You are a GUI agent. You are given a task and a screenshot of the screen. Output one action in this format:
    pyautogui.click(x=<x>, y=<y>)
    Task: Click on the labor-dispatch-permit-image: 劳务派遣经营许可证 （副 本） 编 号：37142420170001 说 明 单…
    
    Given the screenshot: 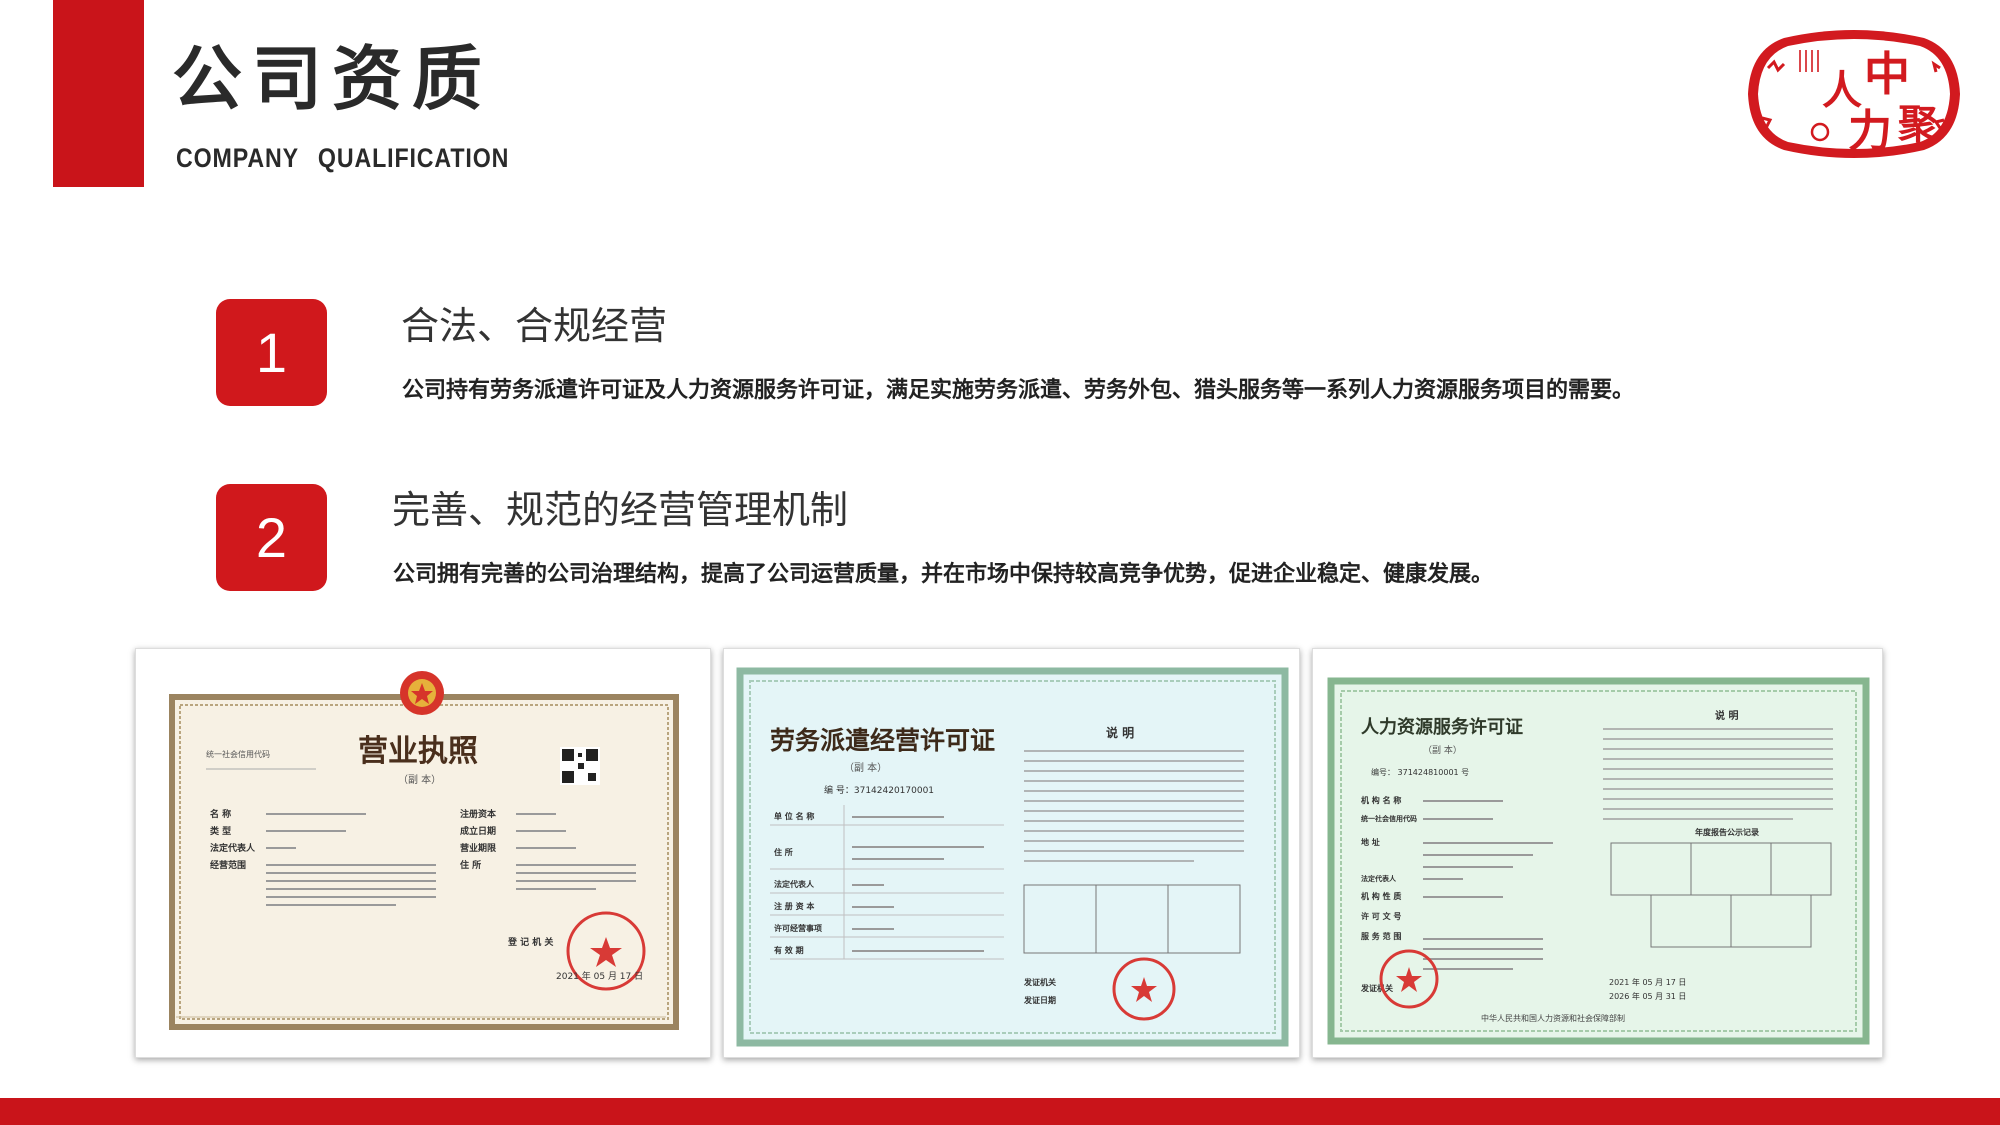 What is the action you would take?
    pyautogui.click(x=1011, y=853)
    